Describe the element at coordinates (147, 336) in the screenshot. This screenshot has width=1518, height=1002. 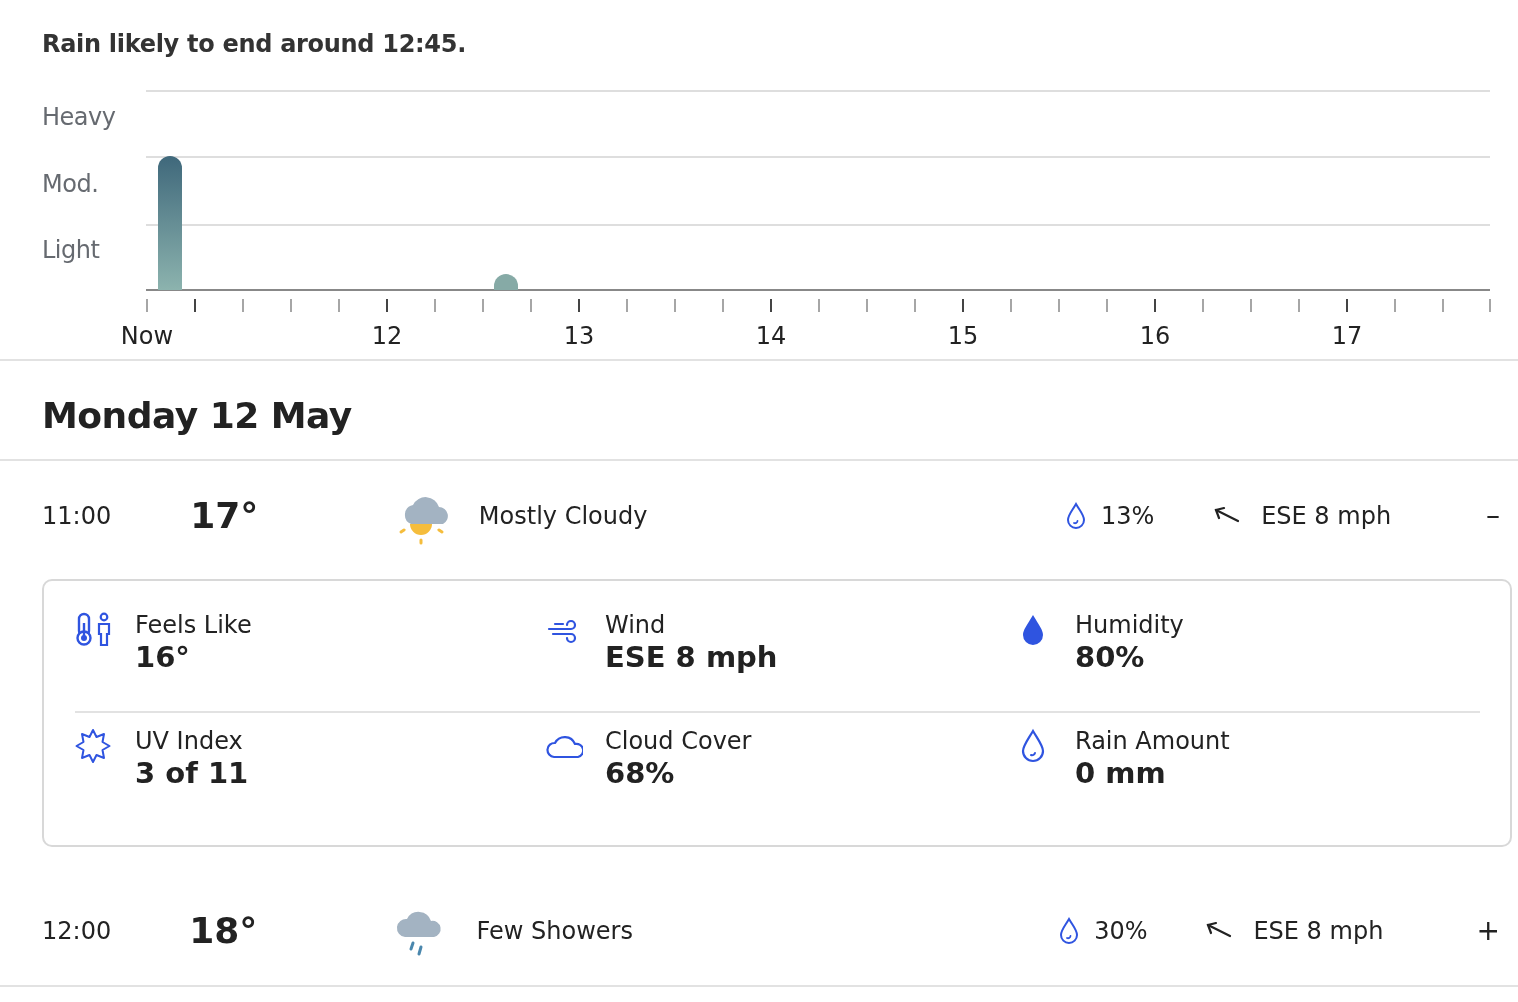
I see `time-label: Now` at that location.